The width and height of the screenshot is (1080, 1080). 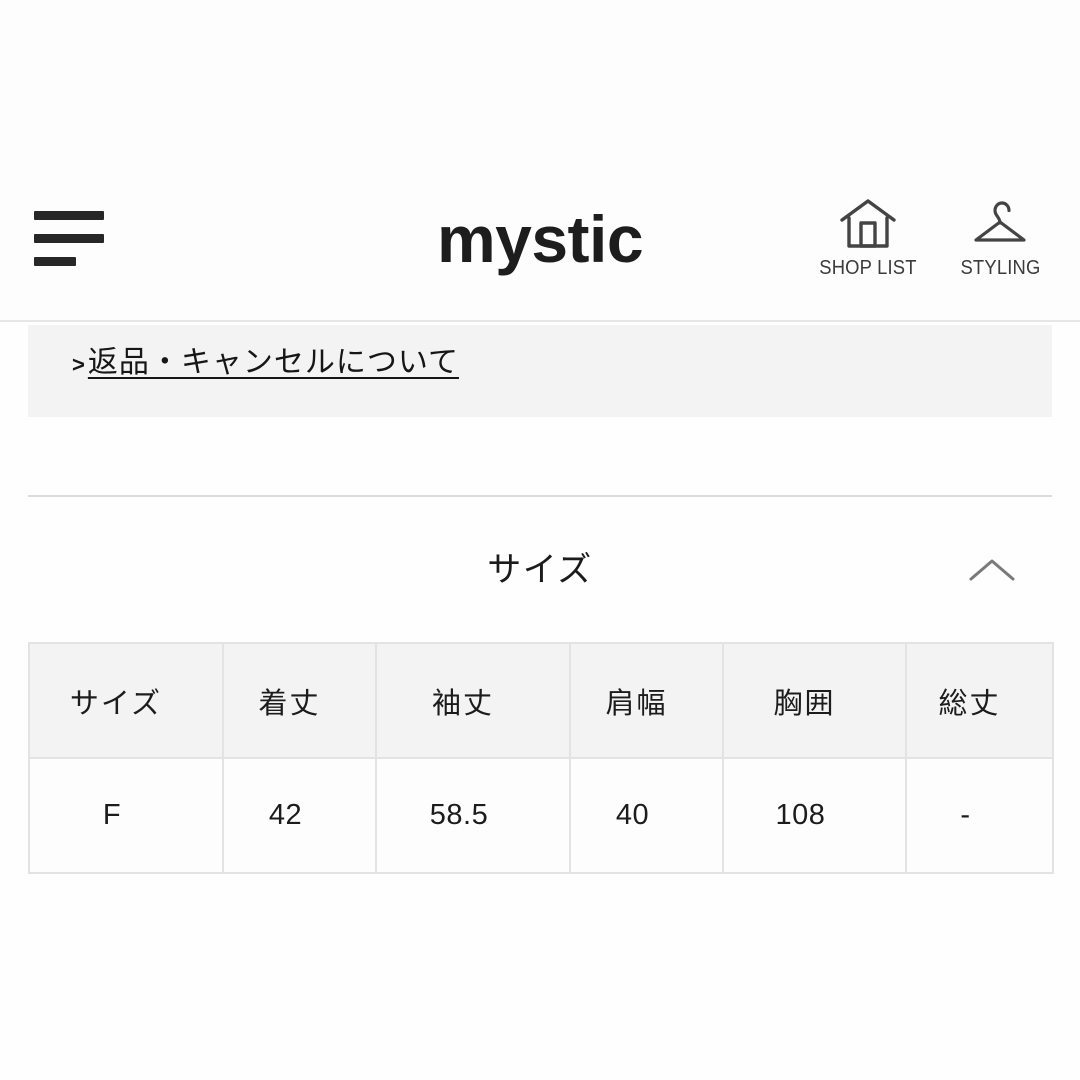 I want to click on section-divider, so click(x=540, y=496).